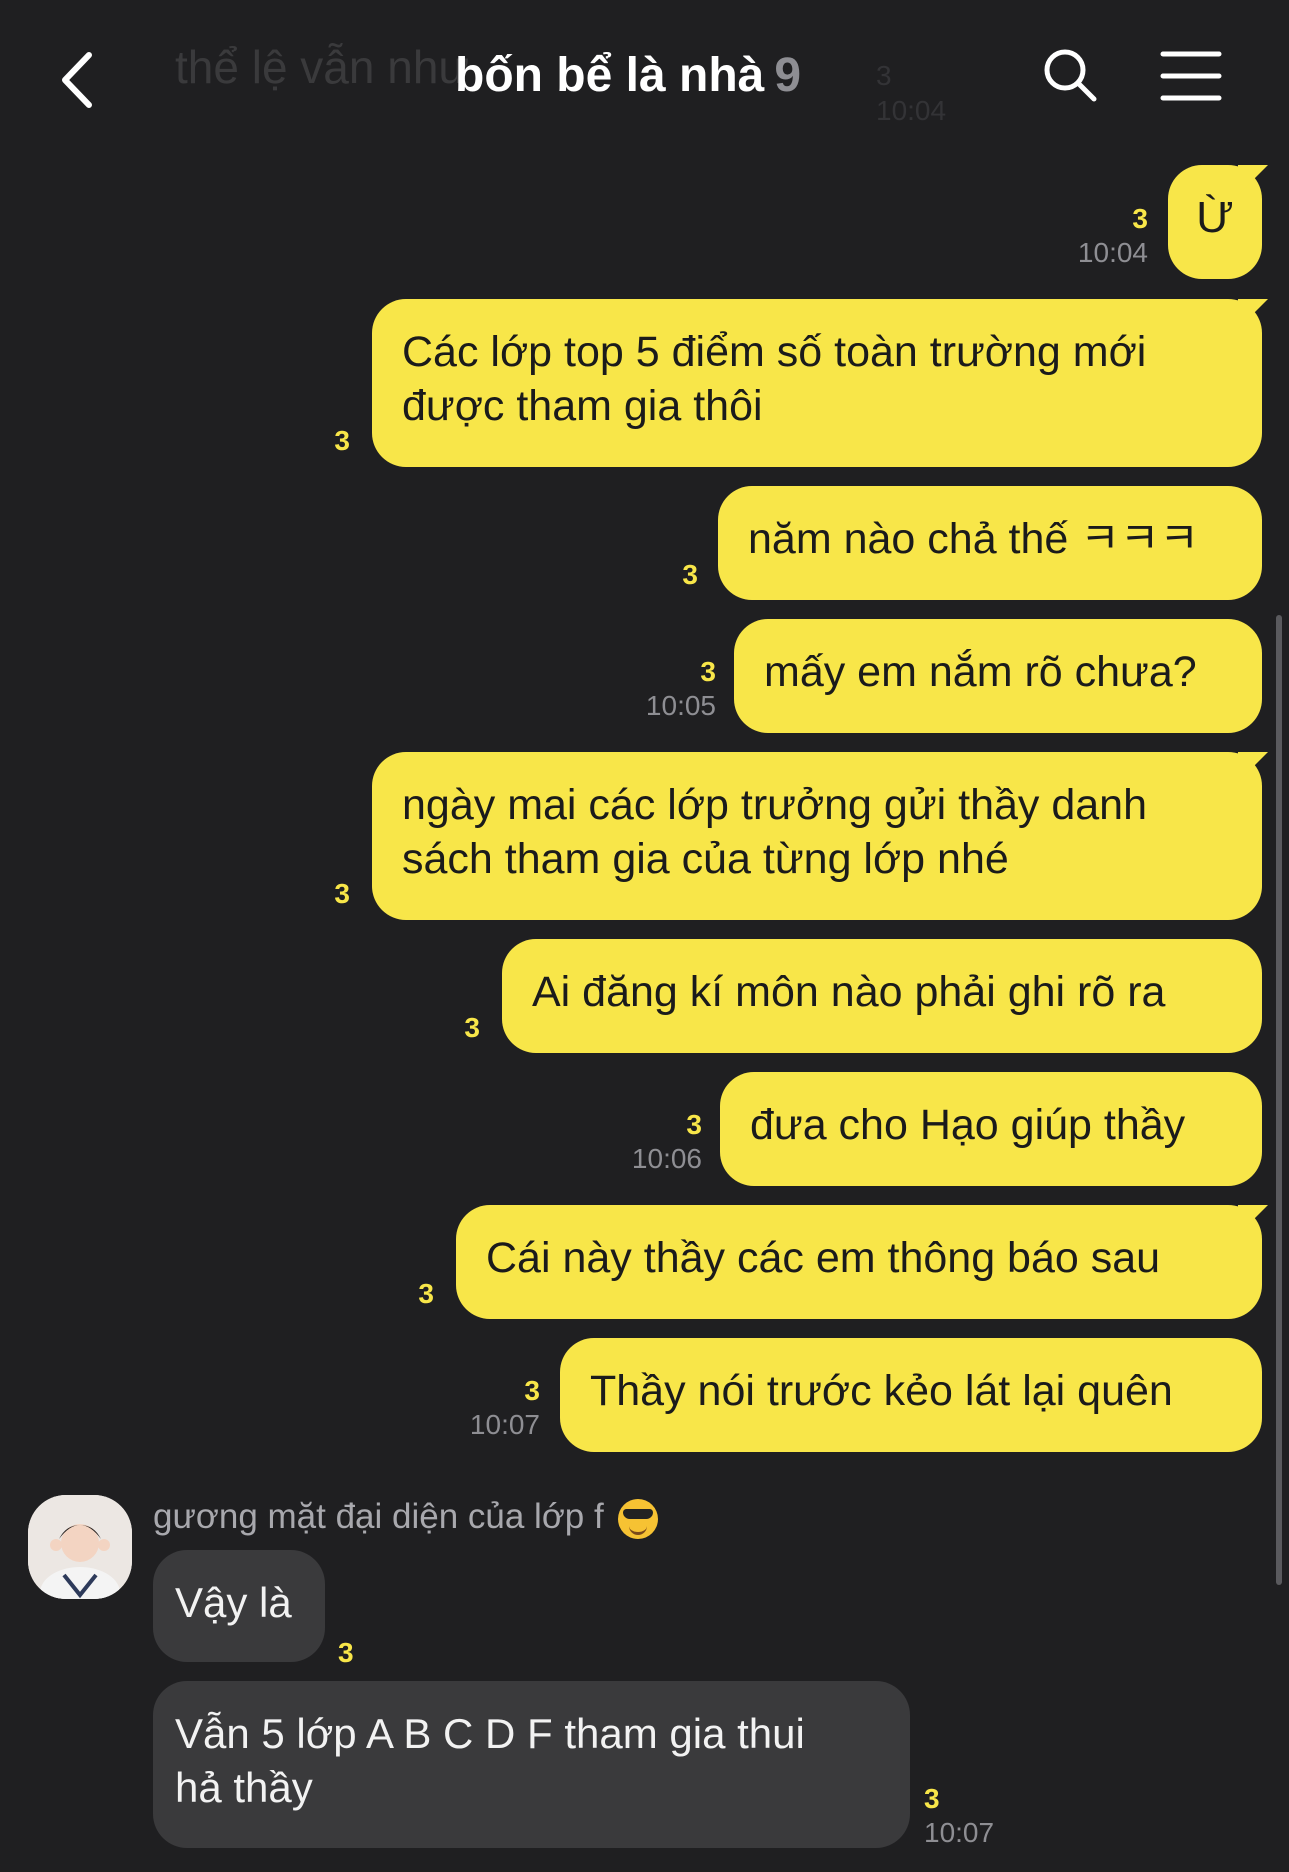  What do you see at coordinates (1191, 76) in the screenshot?
I see `menu-icon` at bounding box center [1191, 76].